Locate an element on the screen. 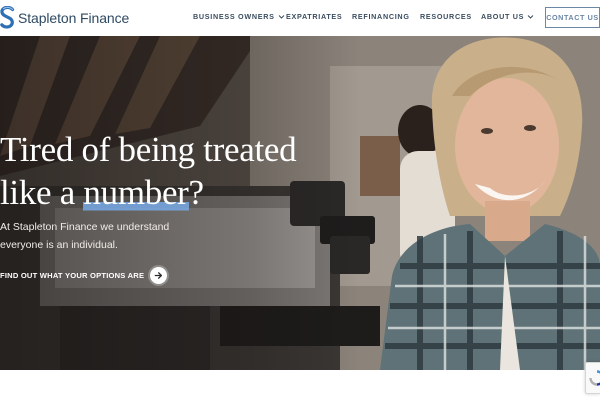  nav-item-business-owners: BUSINESS OWNERS is located at coordinates (239, 16).